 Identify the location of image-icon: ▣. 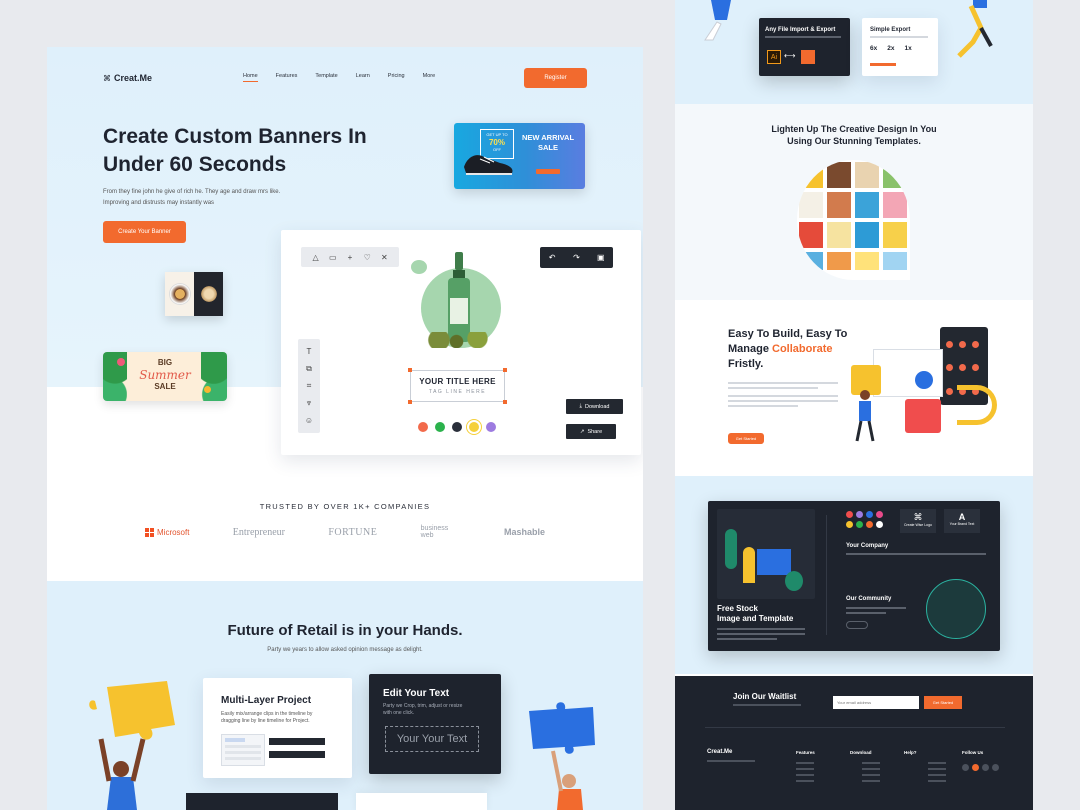
(601, 258).